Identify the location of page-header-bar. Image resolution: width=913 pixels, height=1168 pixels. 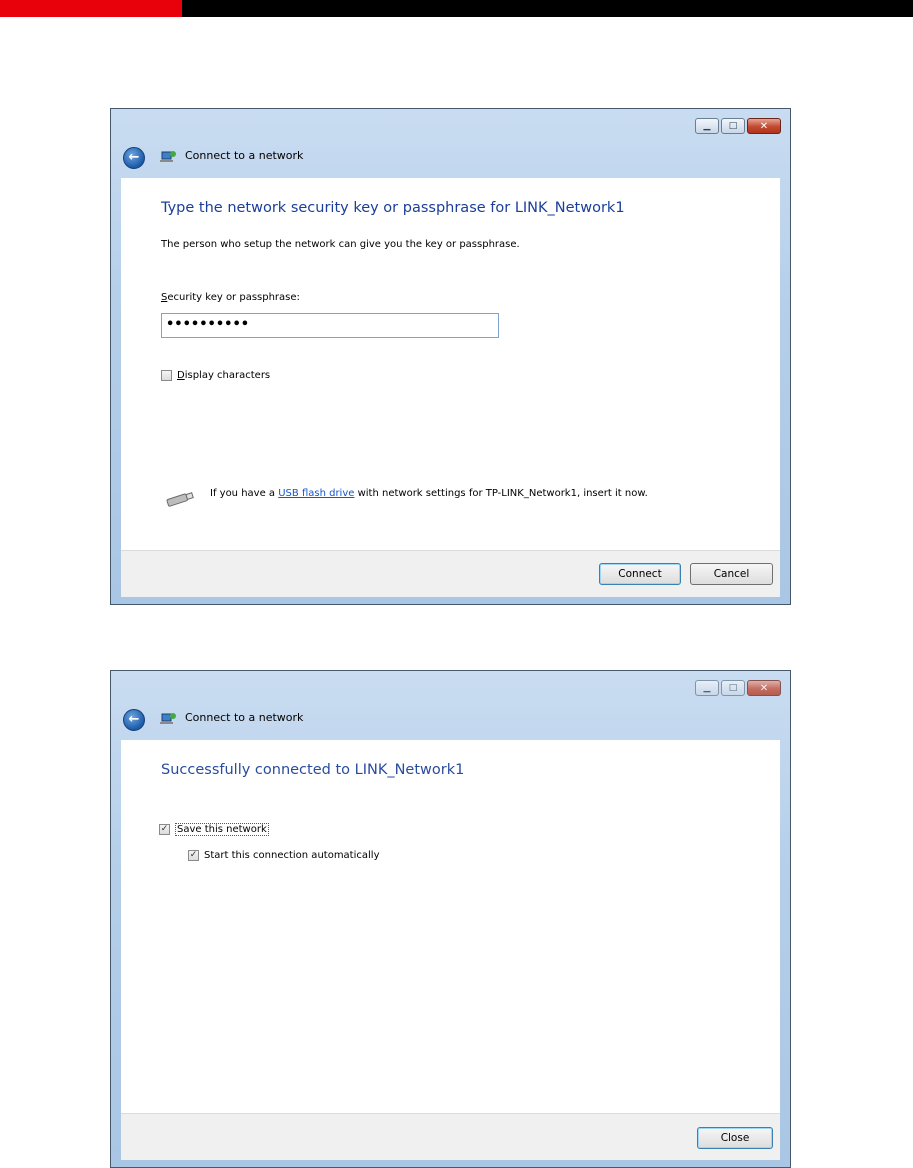
(456, 8).